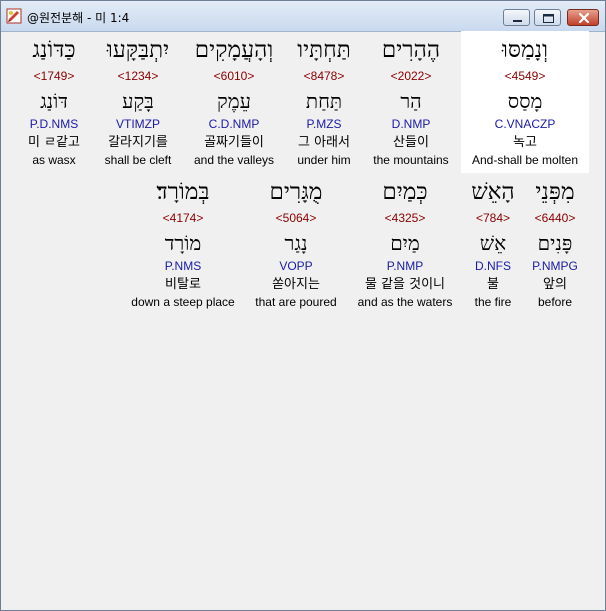 This screenshot has width=606, height=611. What do you see at coordinates (14, 16) in the screenshot?
I see `app-icon` at bounding box center [14, 16].